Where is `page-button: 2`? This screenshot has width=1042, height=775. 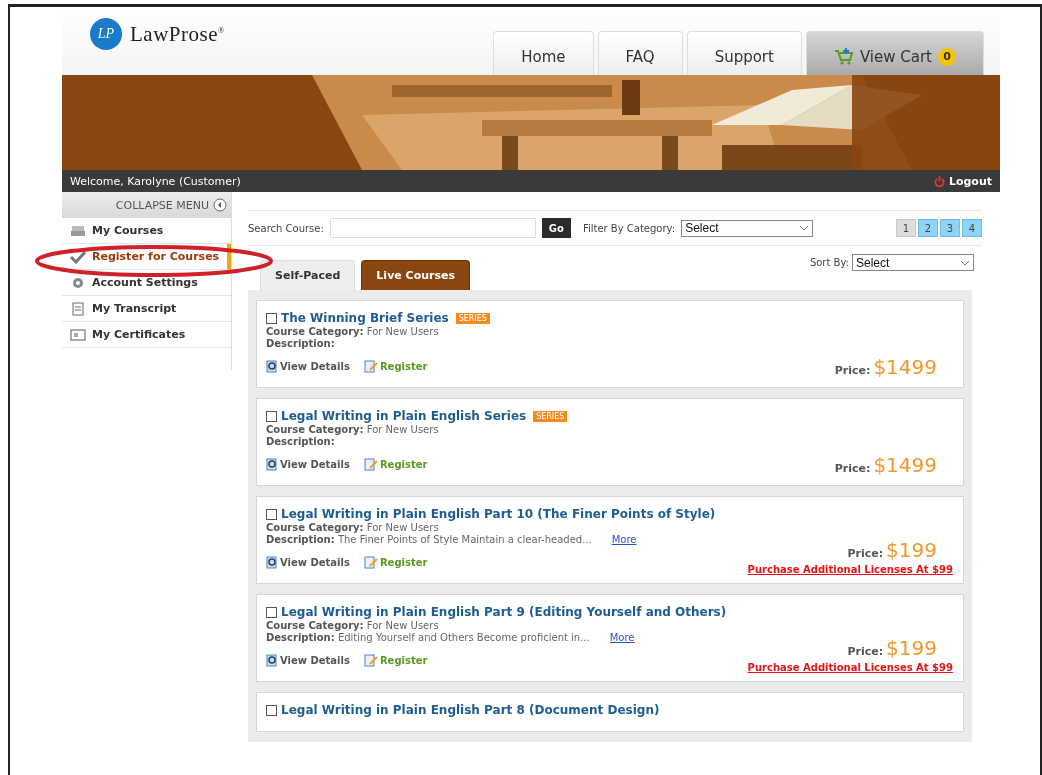 page-button: 2 is located at coordinates (928, 228).